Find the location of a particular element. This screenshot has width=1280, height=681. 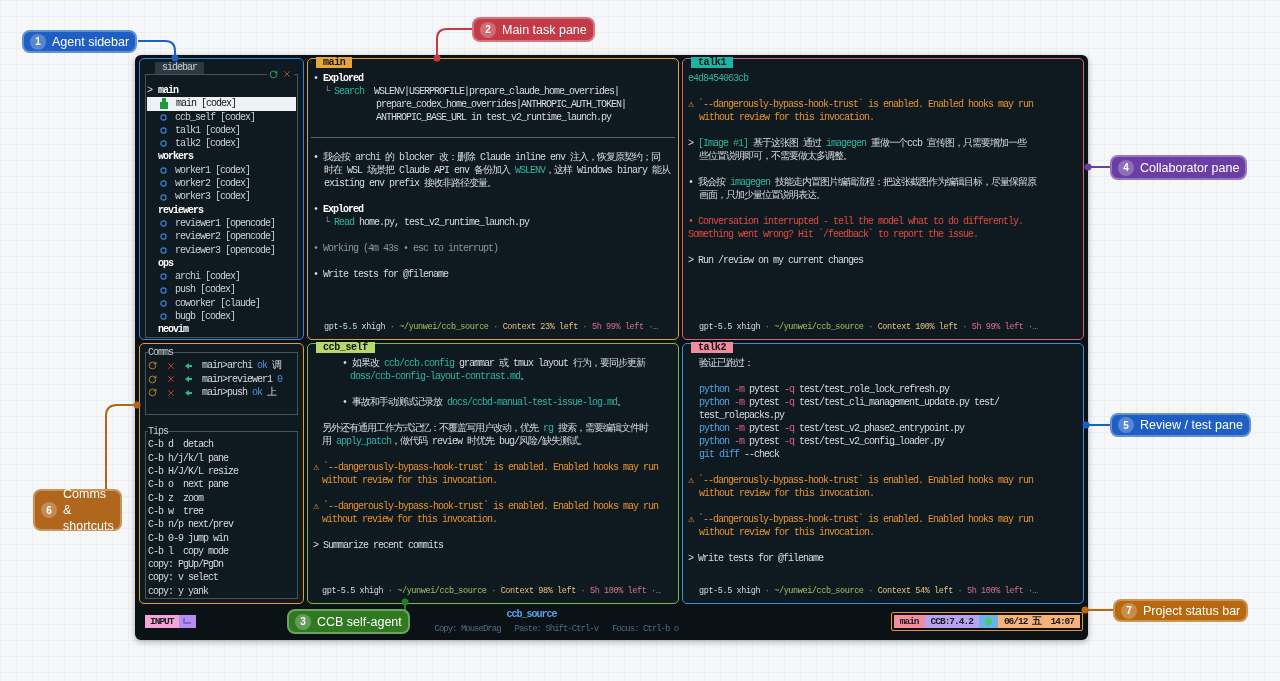

group-header: neovim is located at coordinates (173, 330).